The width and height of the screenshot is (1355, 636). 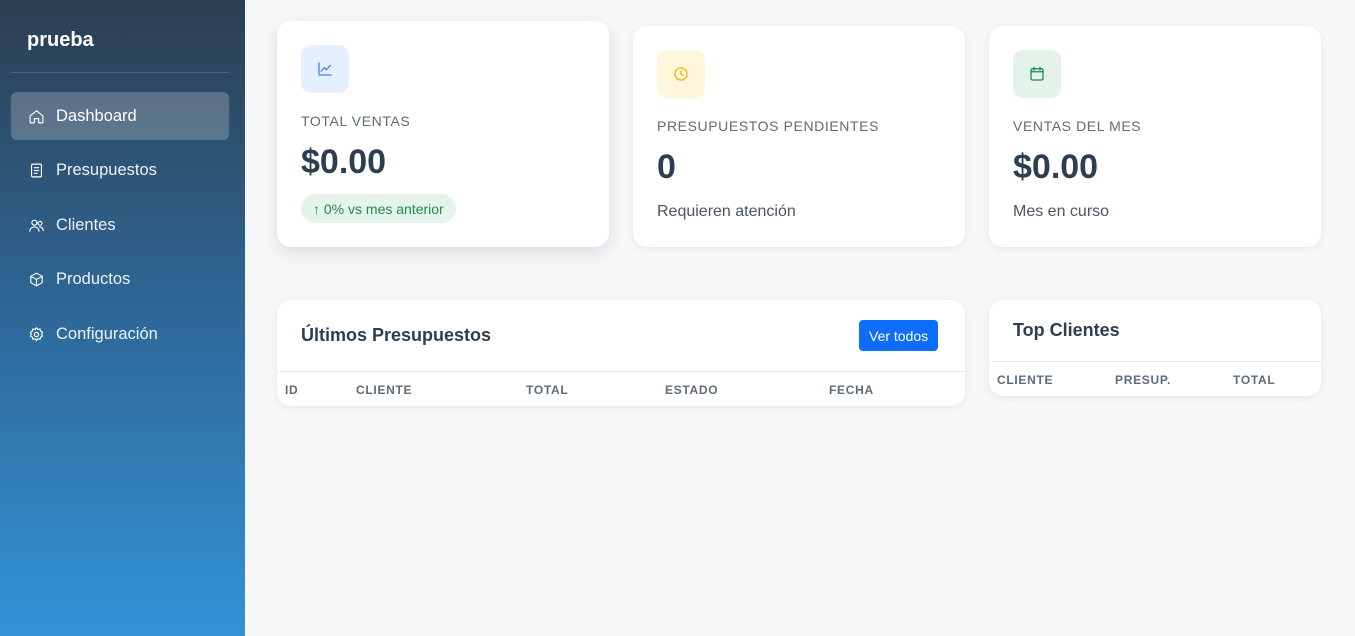 I want to click on stat-label: PRESUPUESTOS PENDIENTES, so click(x=768, y=126).